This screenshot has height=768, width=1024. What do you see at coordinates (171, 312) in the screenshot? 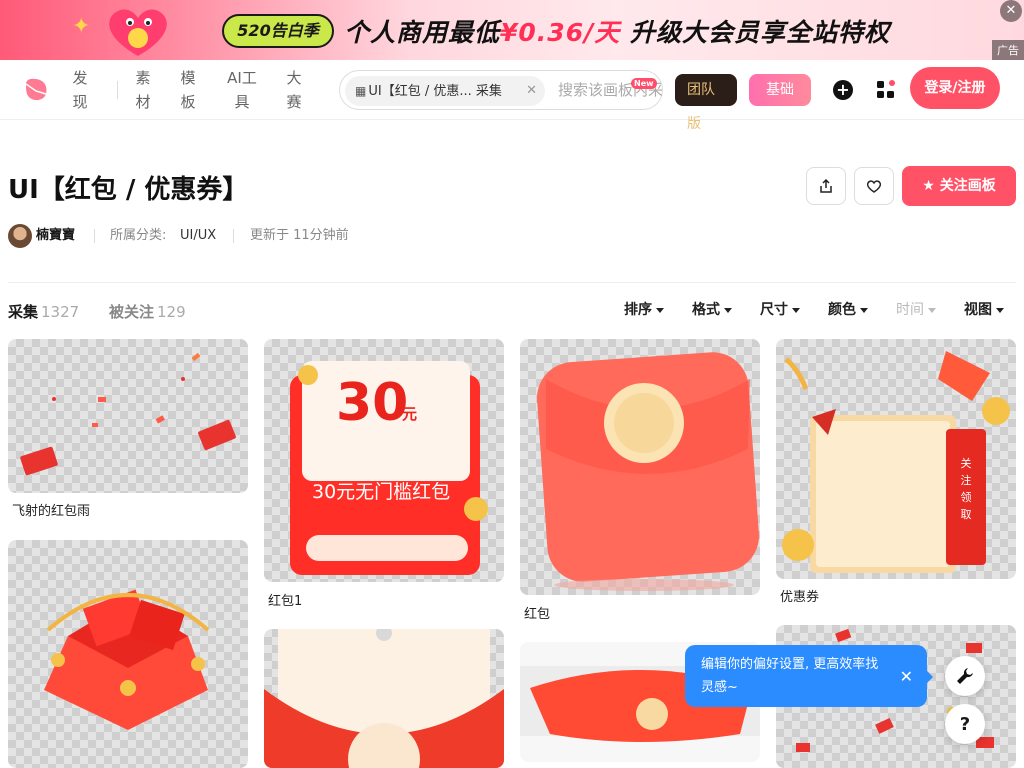
I see `tab-followers-count: 129` at bounding box center [171, 312].